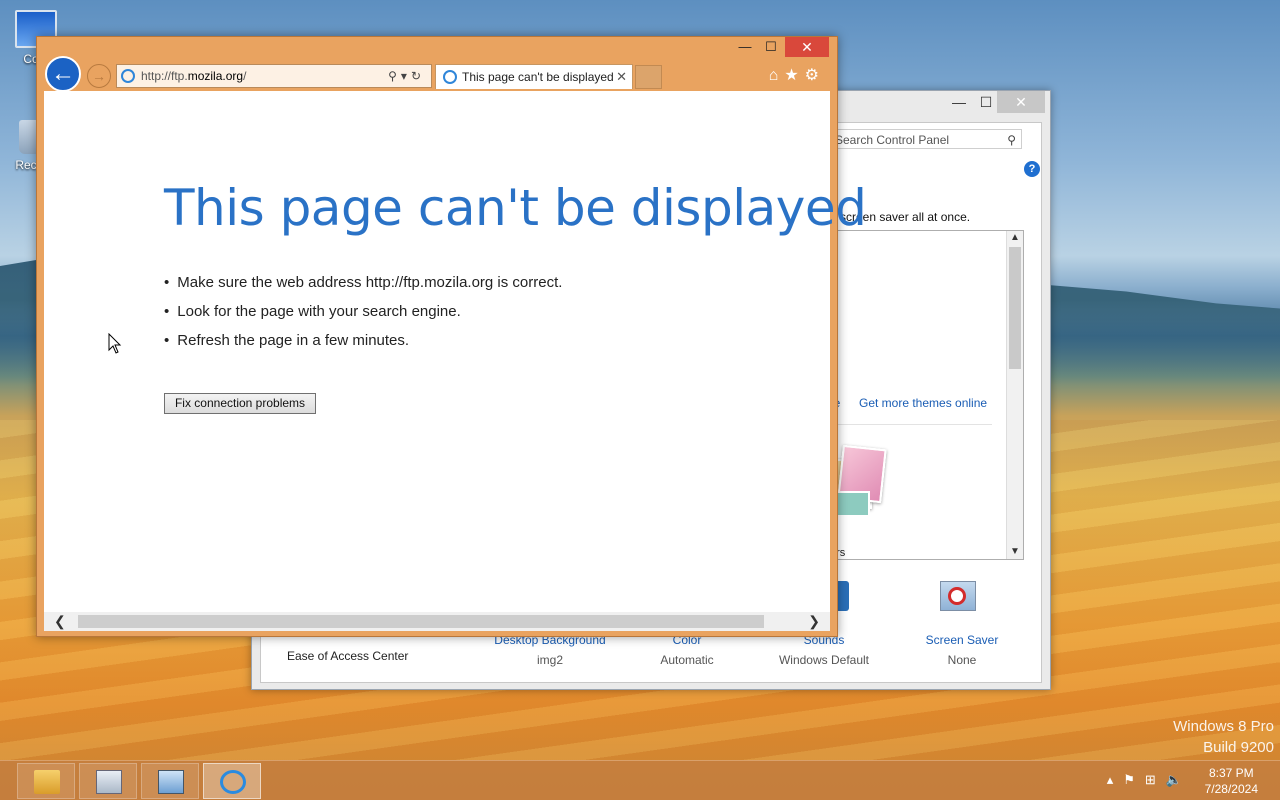 This screenshot has height=800, width=1280. What do you see at coordinates (1223, 726) in the screenshot?
I see `watermark-line: Windows 8 Pro` at bounding box center [1223, 726].